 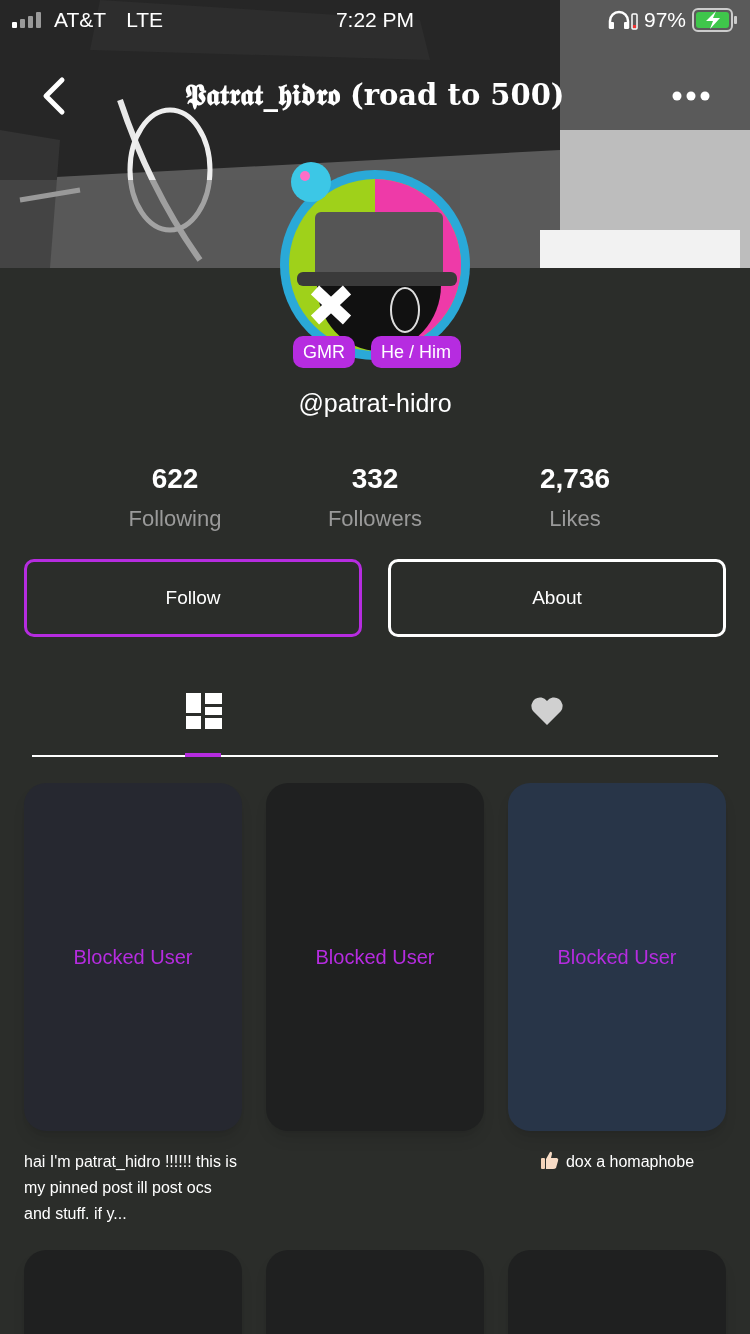 I want to click on heart-icon, so click(x=546, y=711).